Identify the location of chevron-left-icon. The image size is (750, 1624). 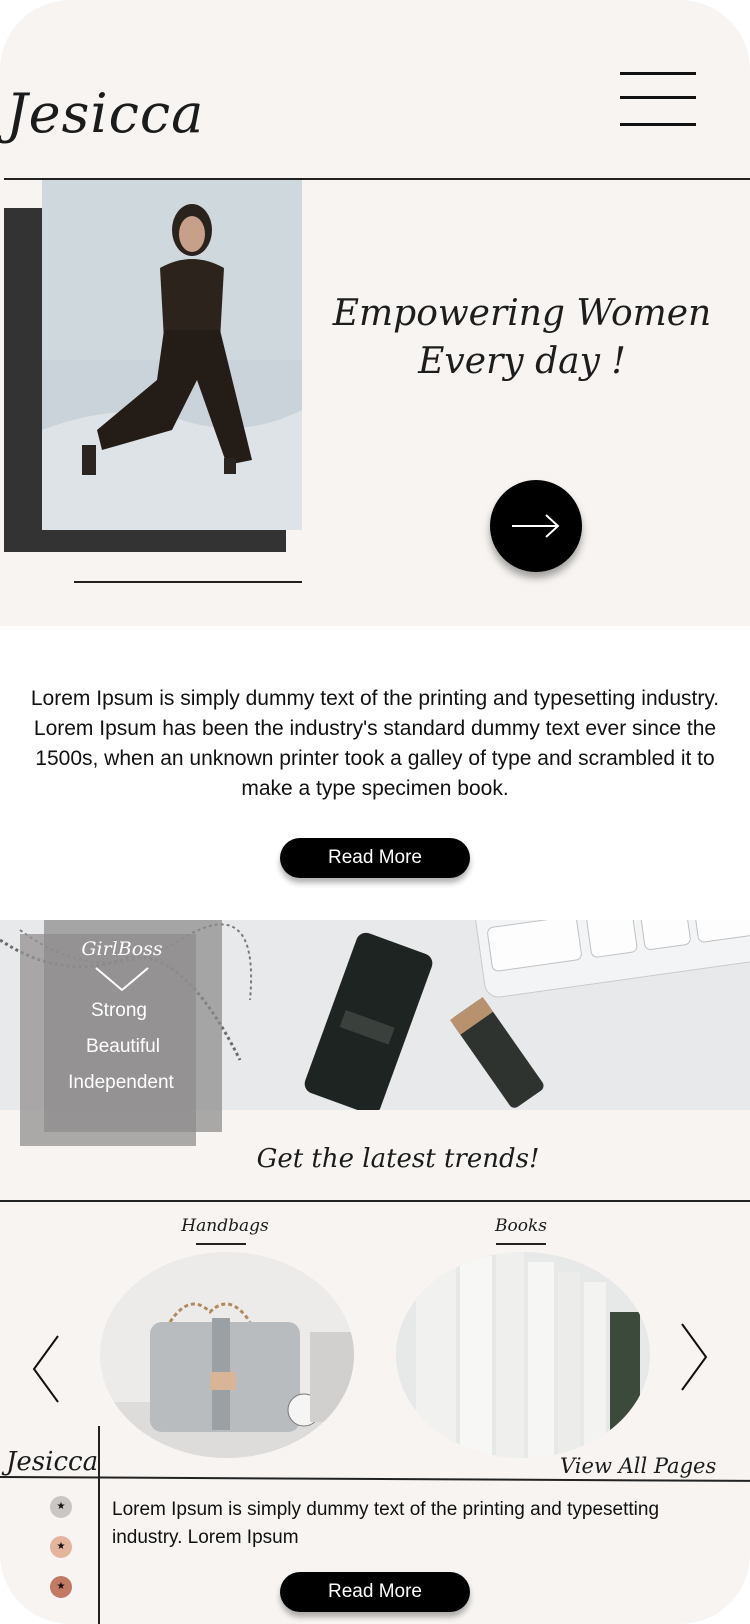
(46, 1369).